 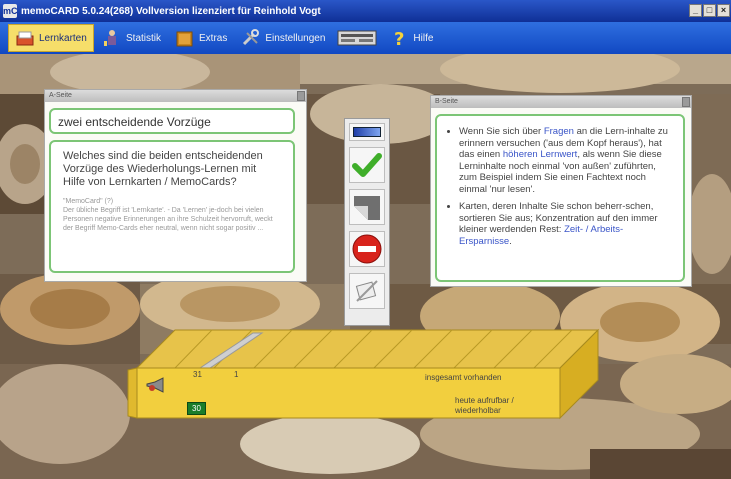 I want to click on close-button: ×, so click(x=723, y=10).